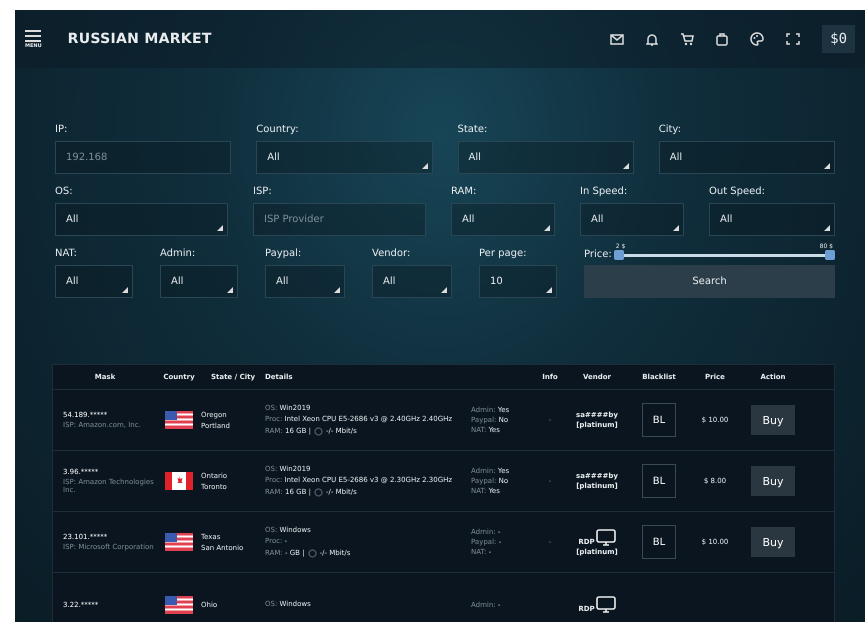  Describe the element at coordinates (61, 129) in the screenshot. I see `filter-label: IP:` at that location.